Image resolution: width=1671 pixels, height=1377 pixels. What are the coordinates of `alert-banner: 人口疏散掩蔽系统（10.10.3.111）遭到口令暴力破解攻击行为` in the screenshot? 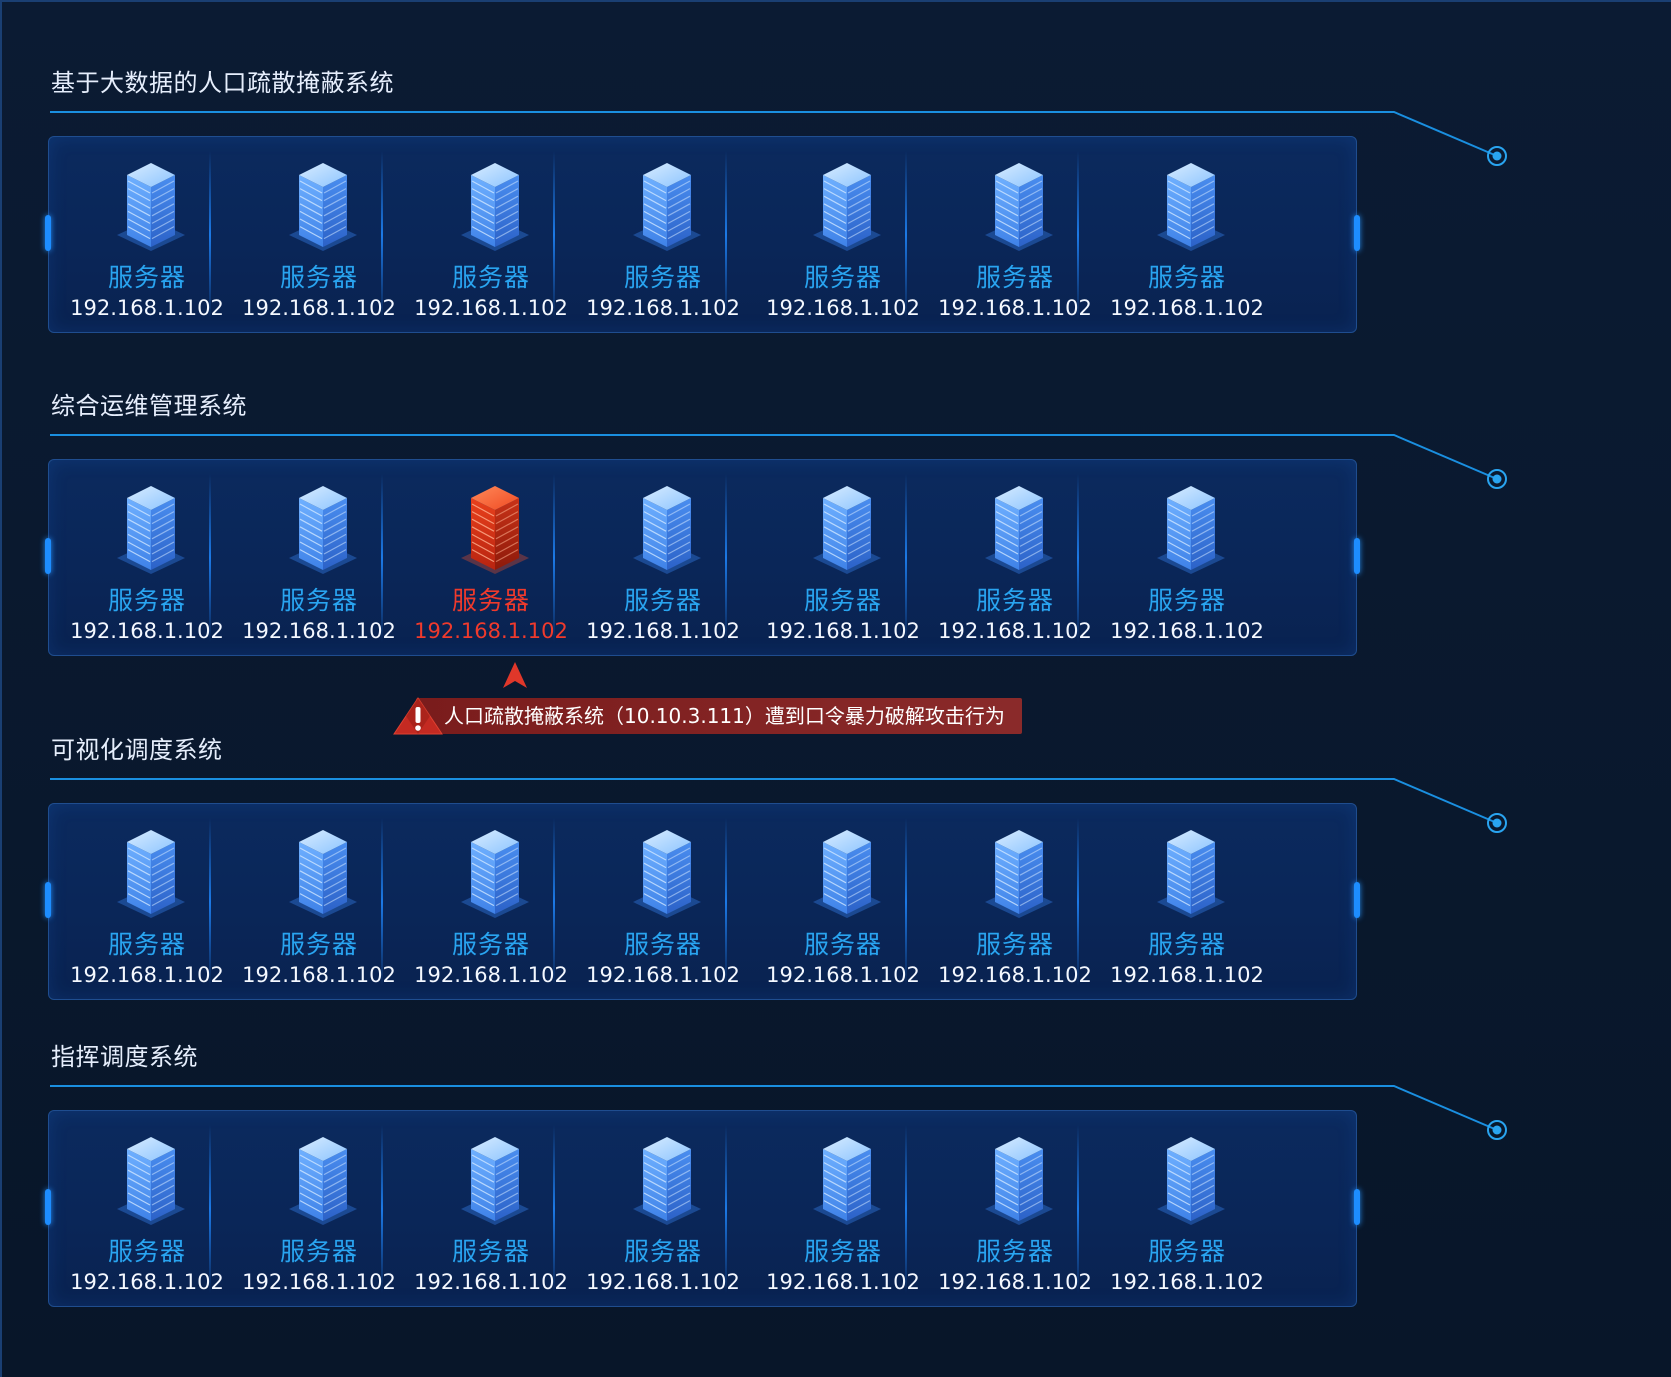 It's located at (707, 716).